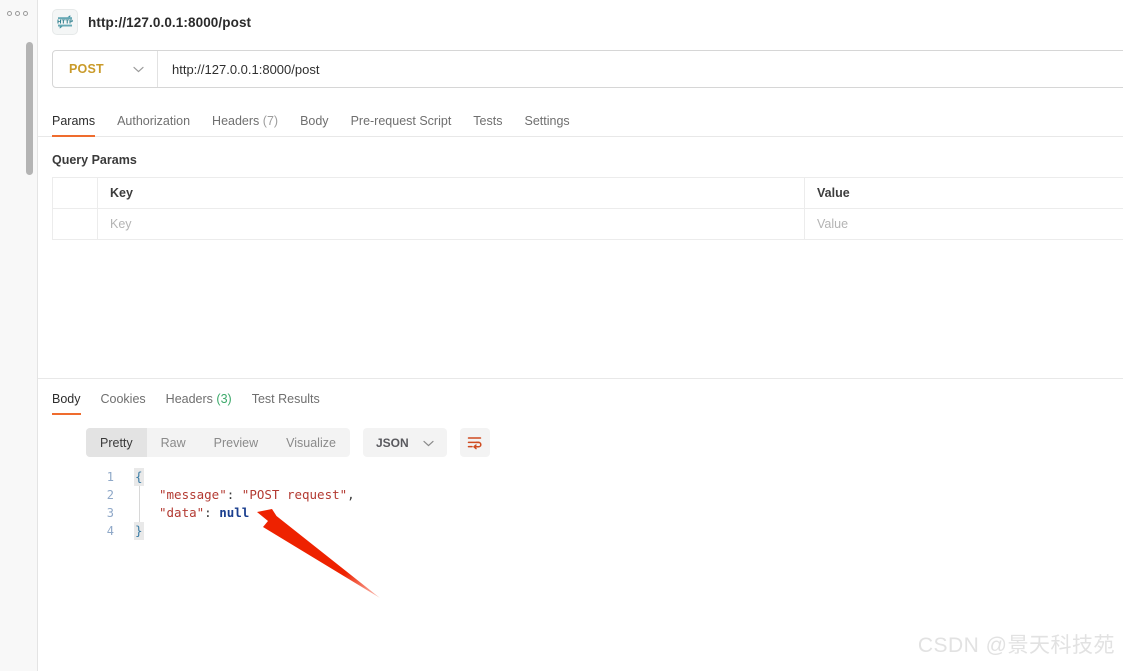 This screenshot has height=671, width=1123. Describe the element at coordinates (640, 69) in the screenshot. I see `url-input` at that location.